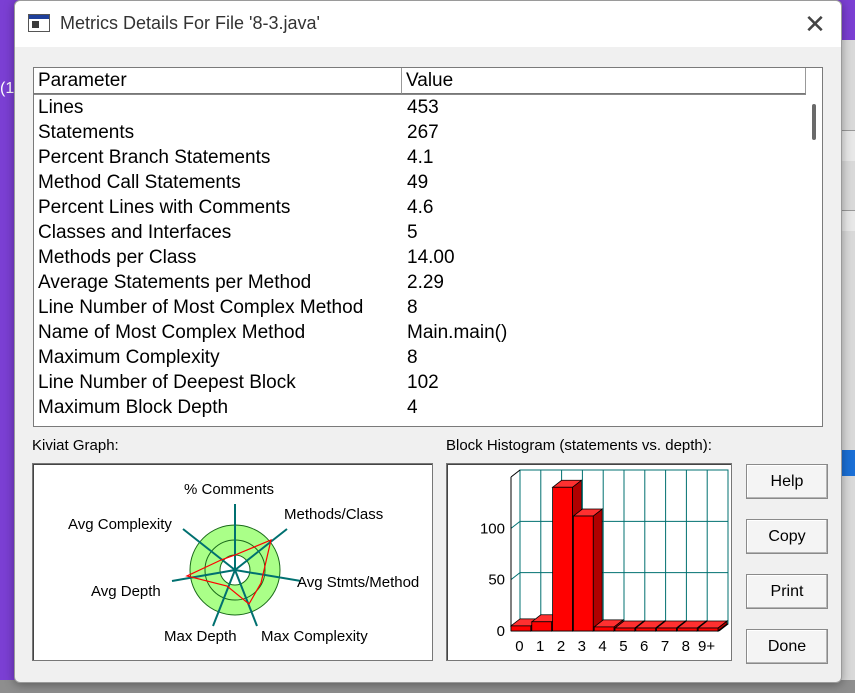 Image resolution: width=855 pixels, height=693 pixels. I want to click on row-parameter: Average Statements per Method, so click(175, 282).